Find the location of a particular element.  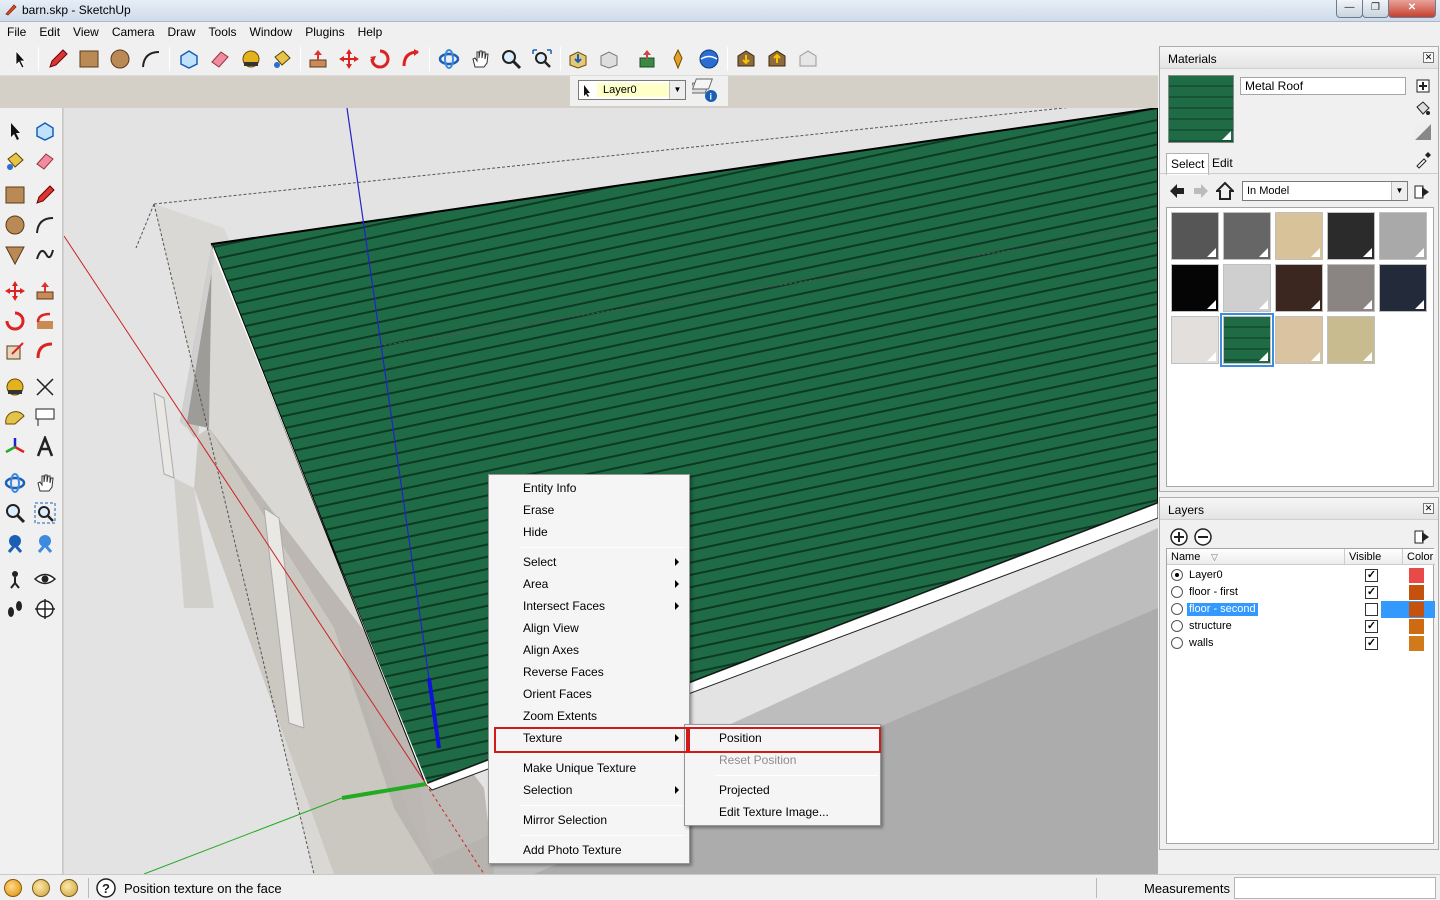

menu-align-axes: Align Axes is located at coordinates (589, 650).